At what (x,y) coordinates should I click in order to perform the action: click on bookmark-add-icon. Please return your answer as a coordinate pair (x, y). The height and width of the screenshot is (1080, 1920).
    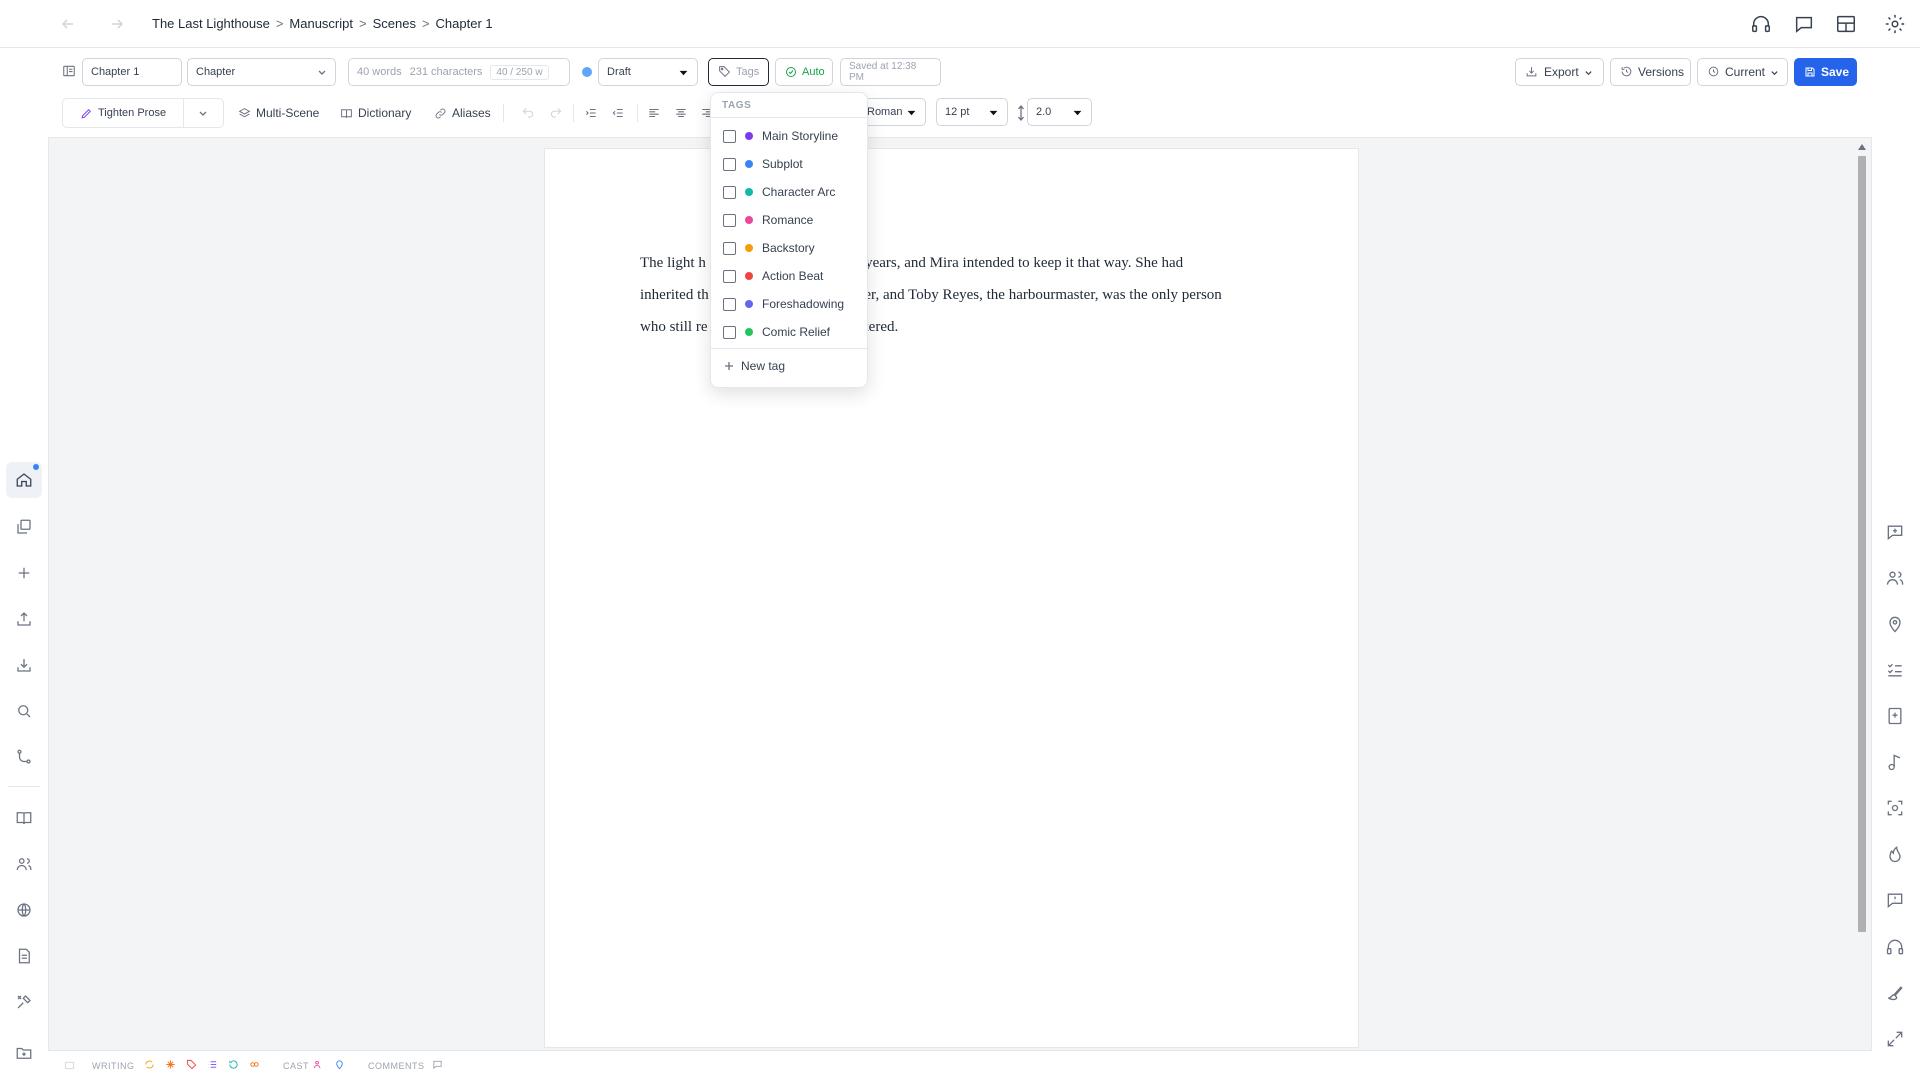
    Looking at the image, I should click on (1896, 717).